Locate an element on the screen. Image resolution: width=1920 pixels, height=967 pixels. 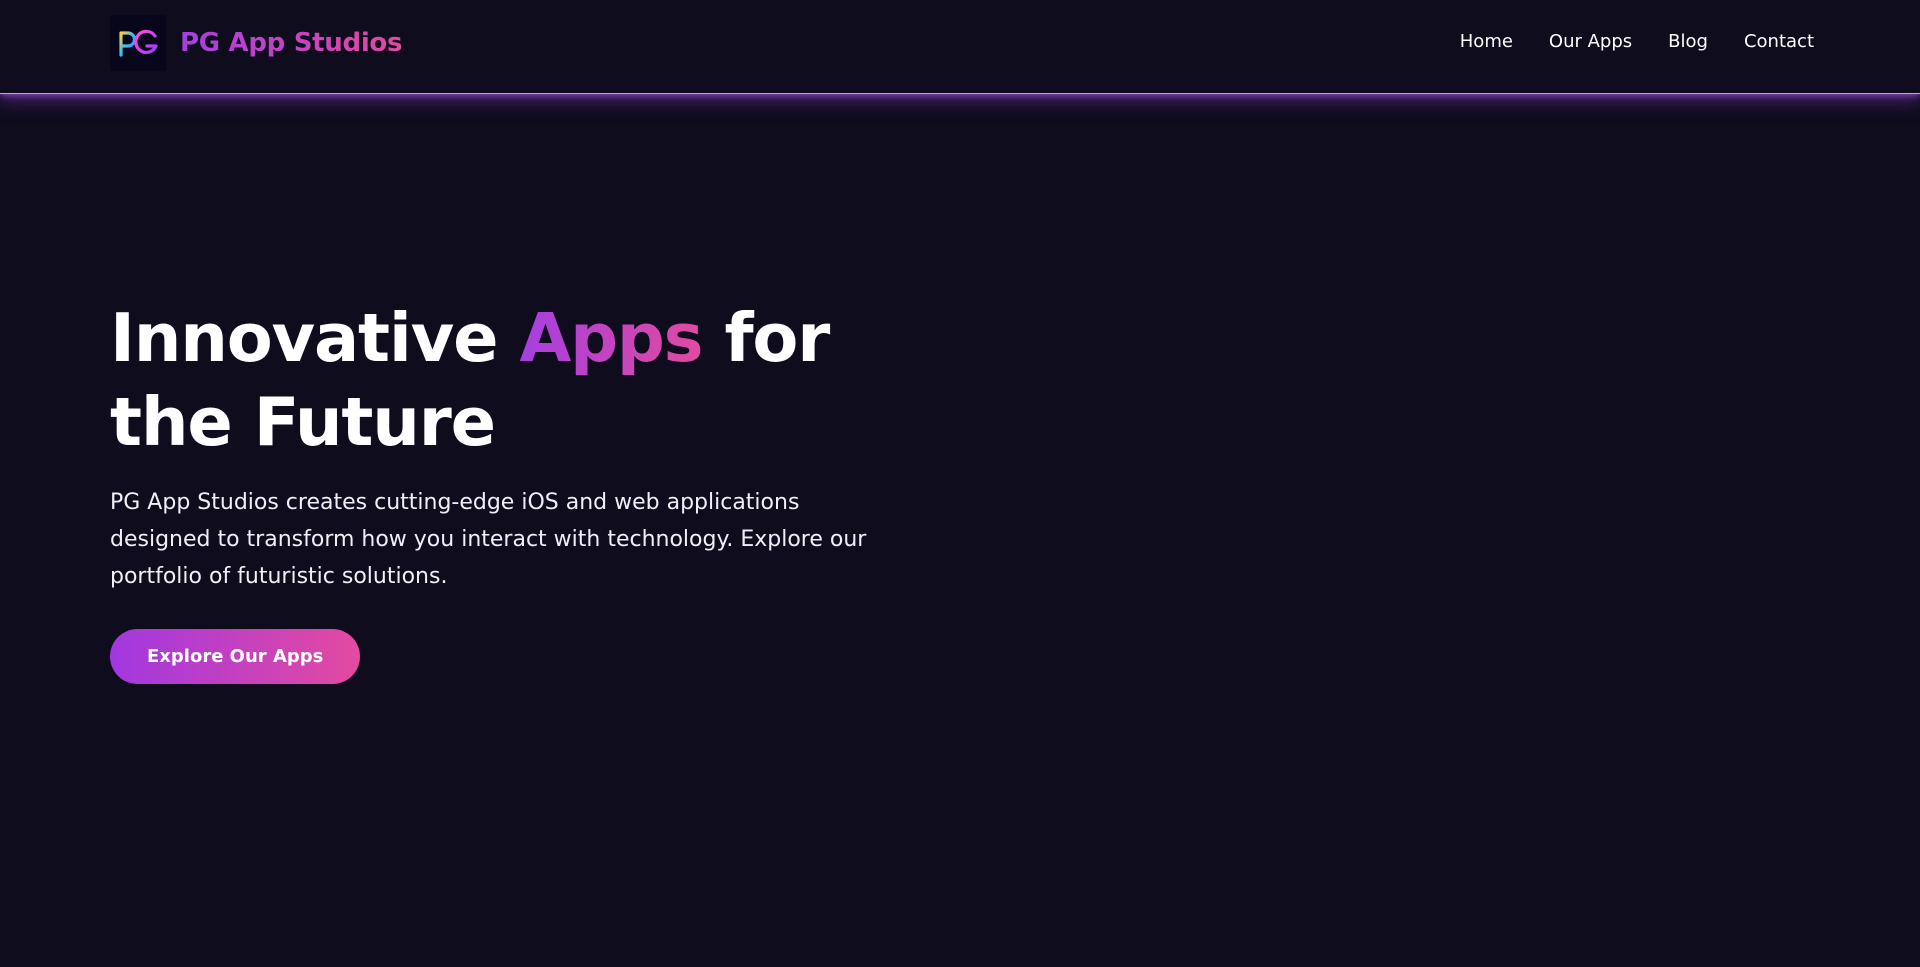
brand: PG App Studios is located at coordinates (256, 43).